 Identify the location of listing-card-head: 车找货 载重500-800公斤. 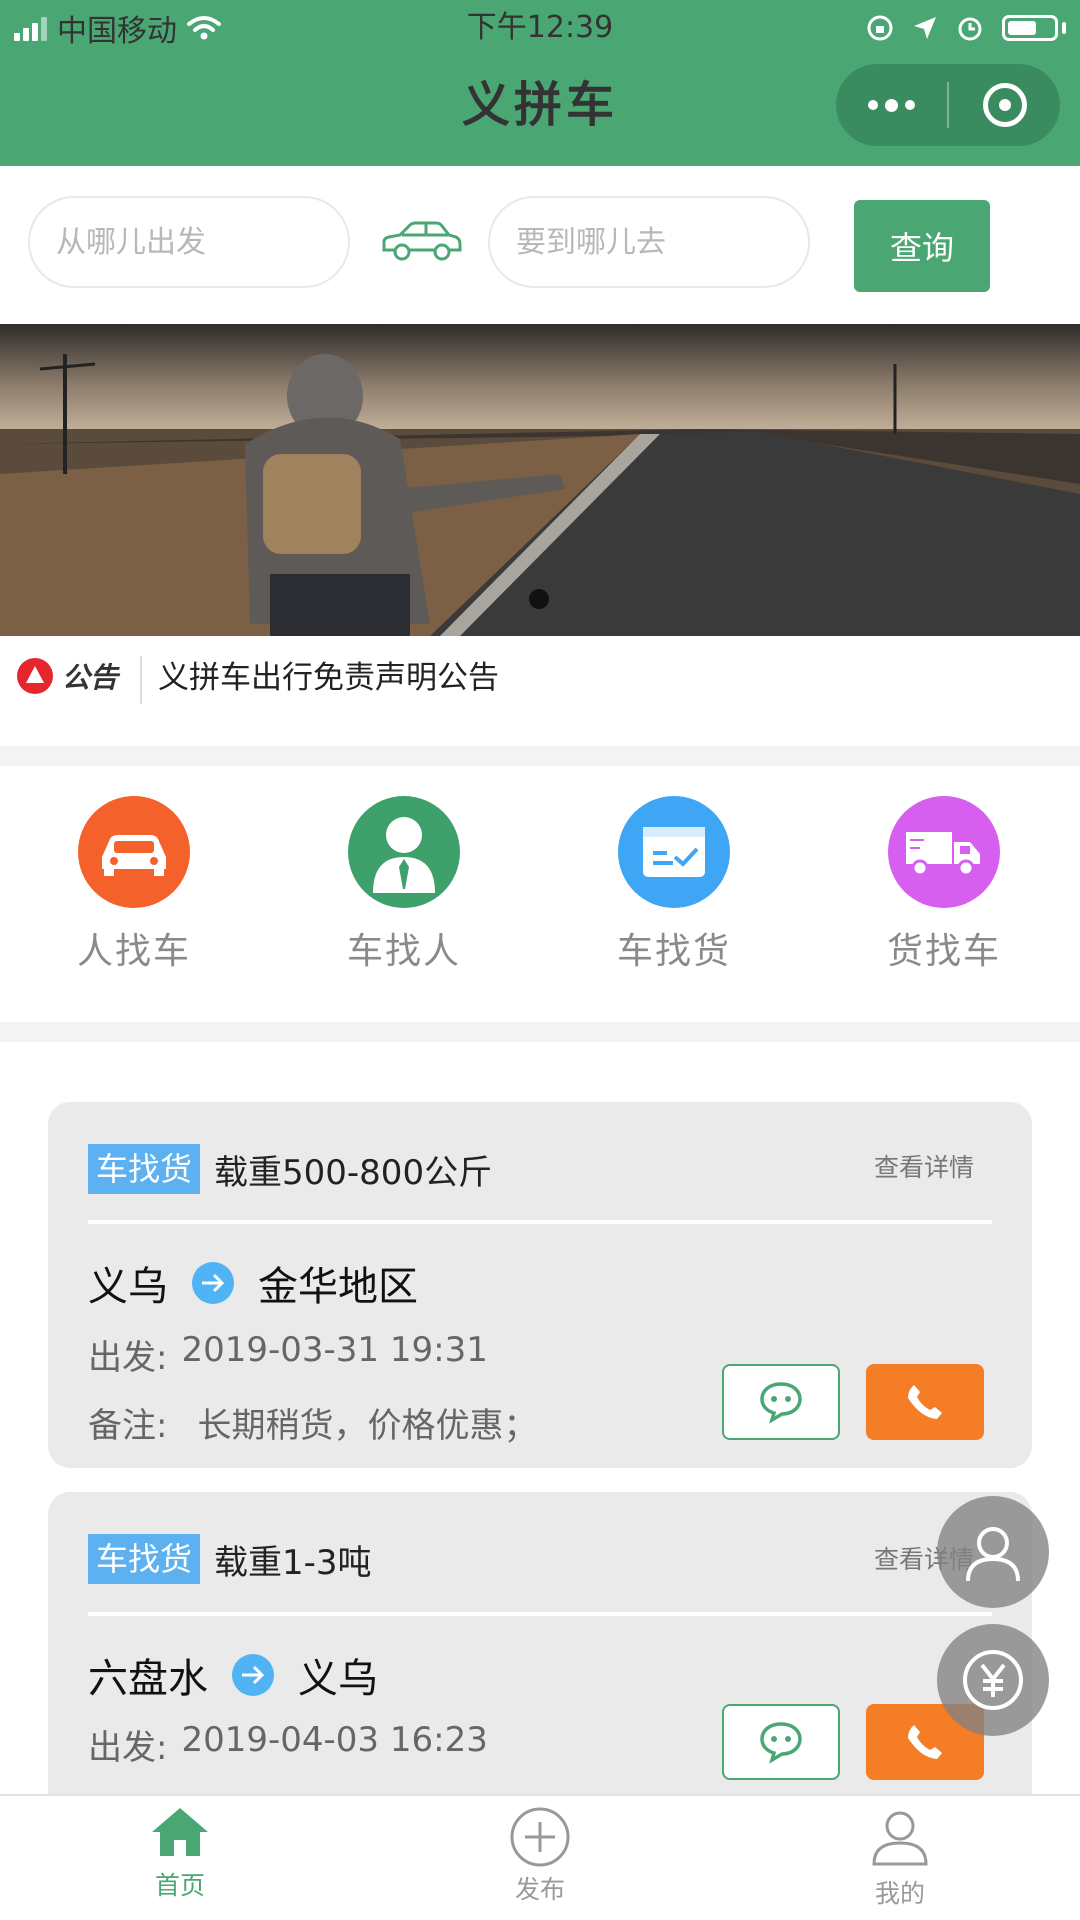
(290, 1169).